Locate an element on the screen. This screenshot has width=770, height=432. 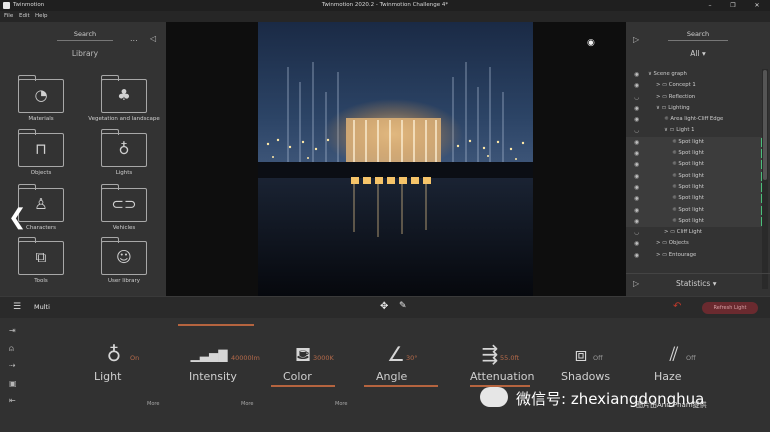
tree-icon: ♣ is located at coordinates (124, 95).